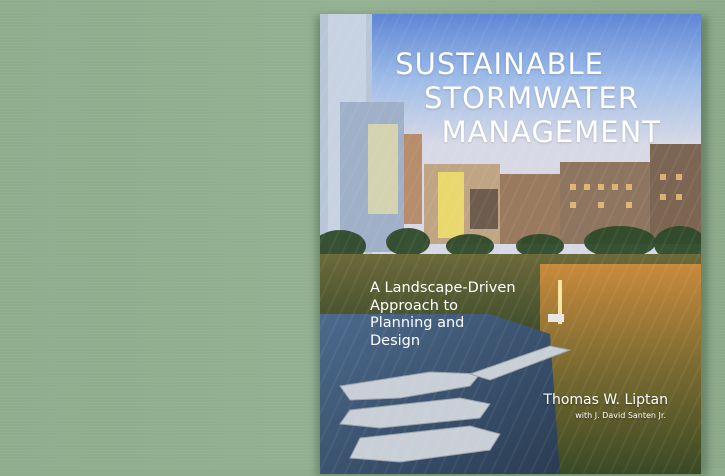  Describe the element at coordinates (417, 323) in the screenshot. I see `subtitle-line-3: Planning and` at that location.